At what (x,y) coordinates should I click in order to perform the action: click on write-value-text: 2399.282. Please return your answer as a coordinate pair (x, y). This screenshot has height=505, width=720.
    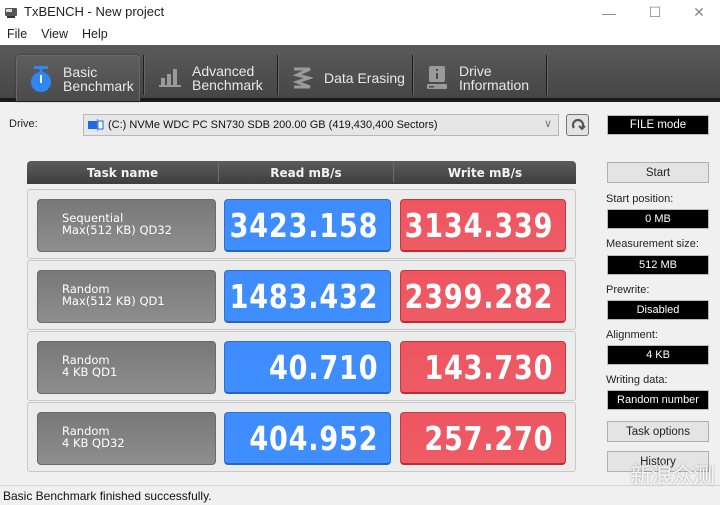
    Looking at the image, I should click on (478, 296).